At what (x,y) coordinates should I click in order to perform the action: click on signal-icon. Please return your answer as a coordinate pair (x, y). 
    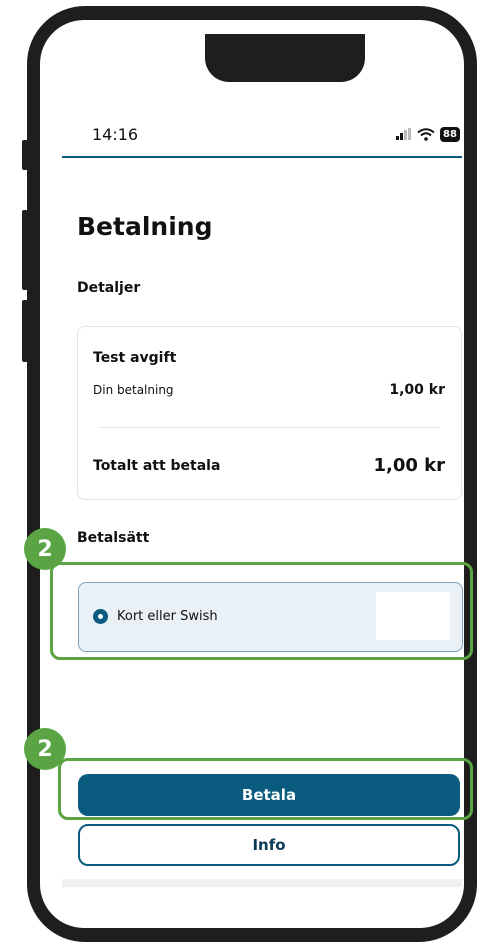
    Looking at the image, I should click on (403, 134).